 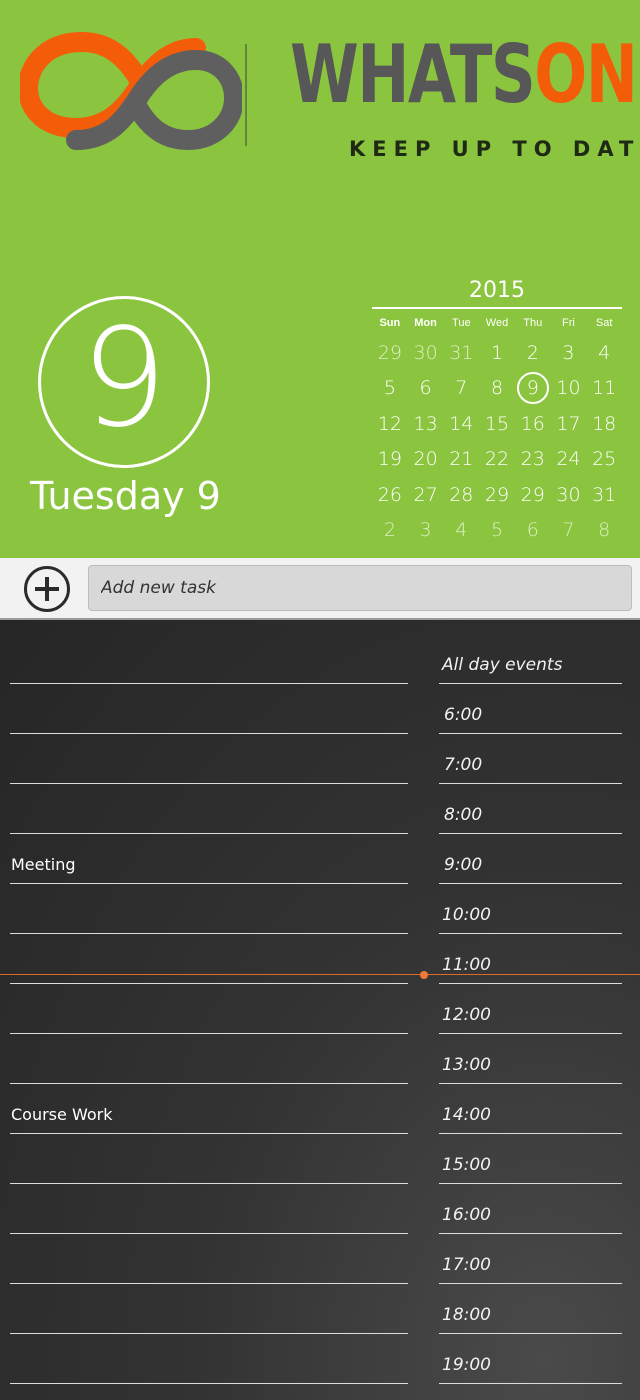 I want to click on brand-name: WHATSON, so click(x=464, y=75).